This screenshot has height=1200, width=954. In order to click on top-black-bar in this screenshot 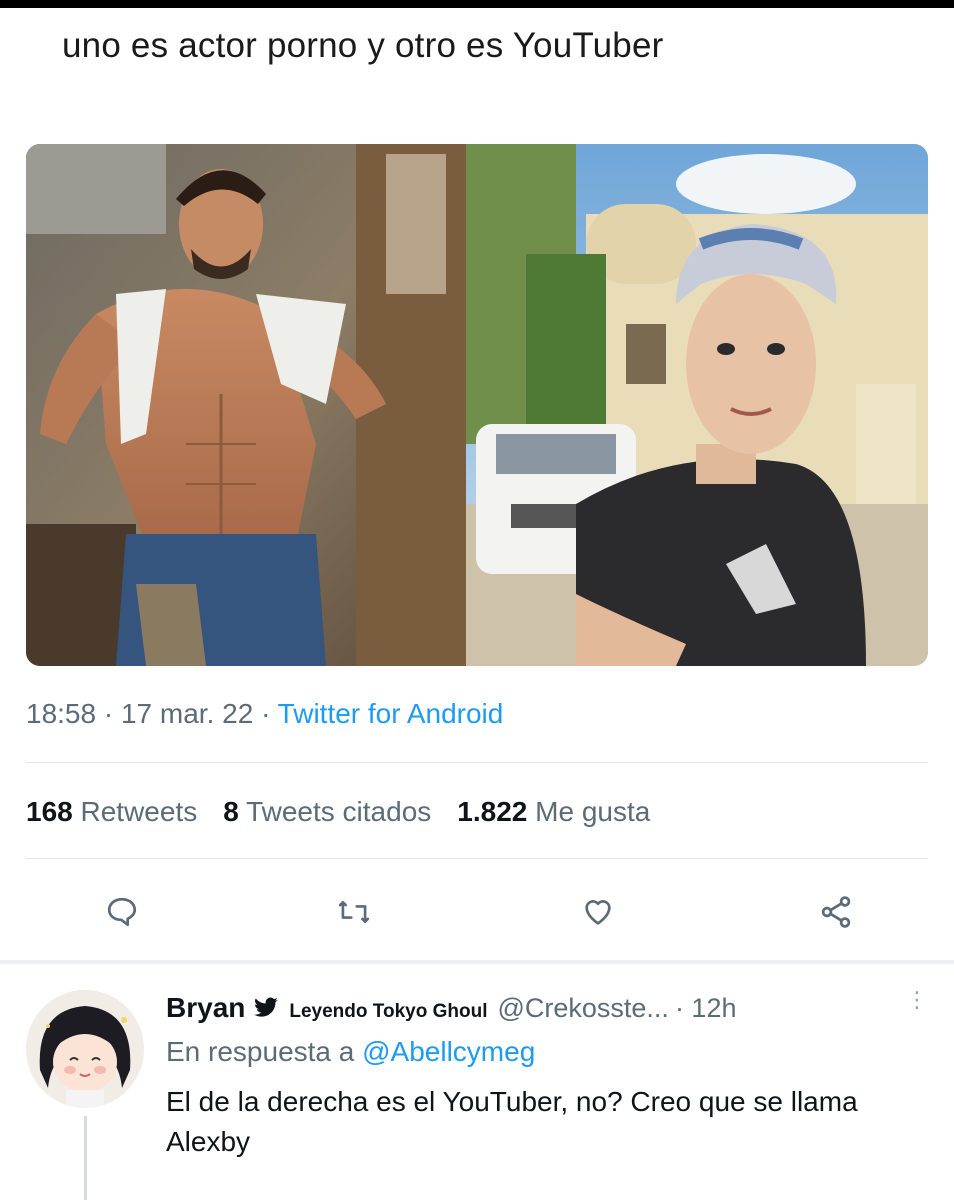, I will do `click(477, 4)`.